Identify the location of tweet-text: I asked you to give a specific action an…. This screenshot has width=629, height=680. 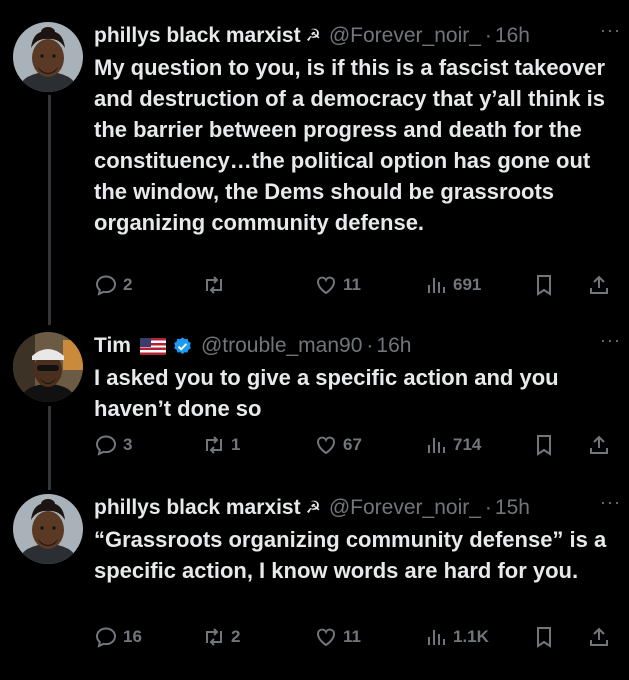
(326, 393).